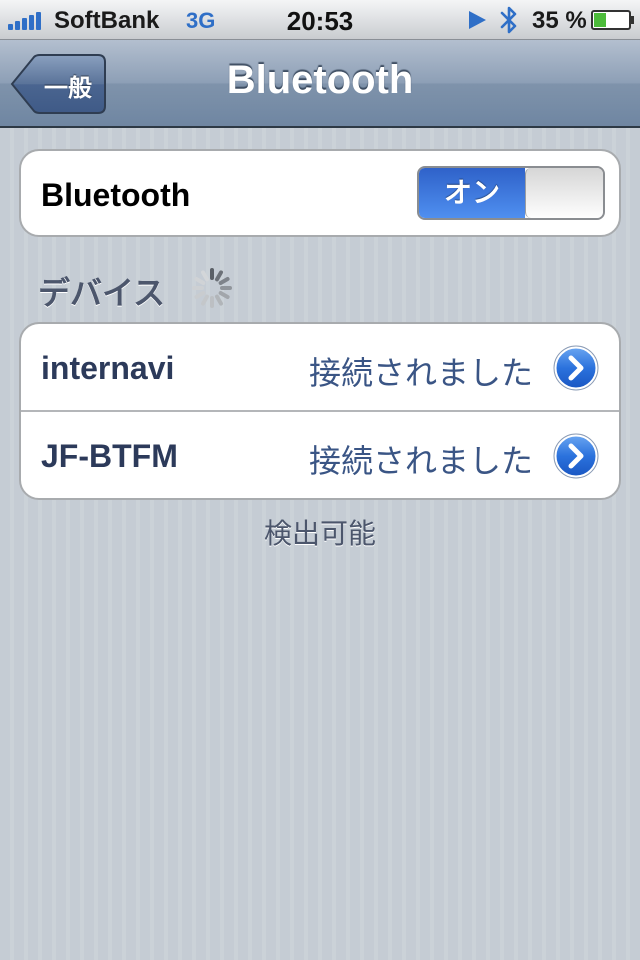 The width and height of the screenshot is (640, 960). I want to click on device-row: JF-BTFM 接続されました, so click(320, 453).